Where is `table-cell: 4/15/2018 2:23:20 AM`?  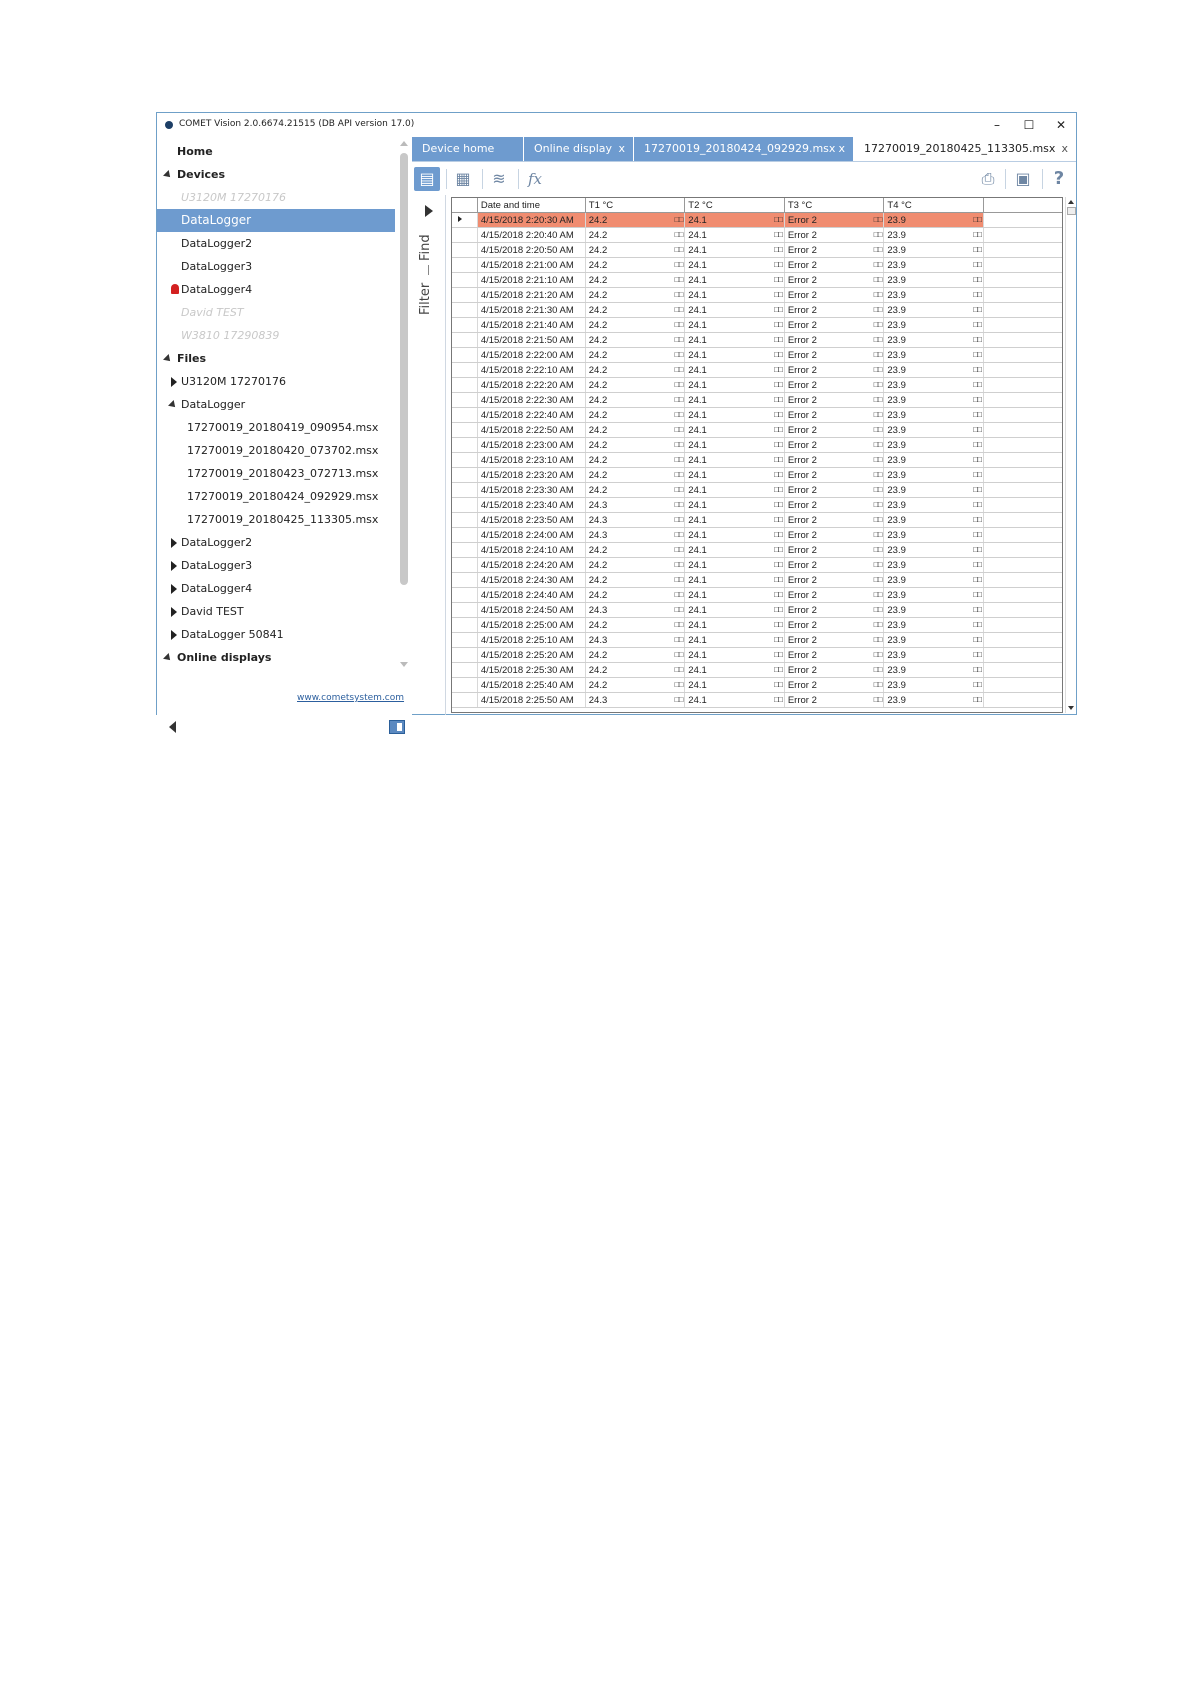
table-cell: 4/15/2018 2:23:20 AM is located at coordinates (531, 475).